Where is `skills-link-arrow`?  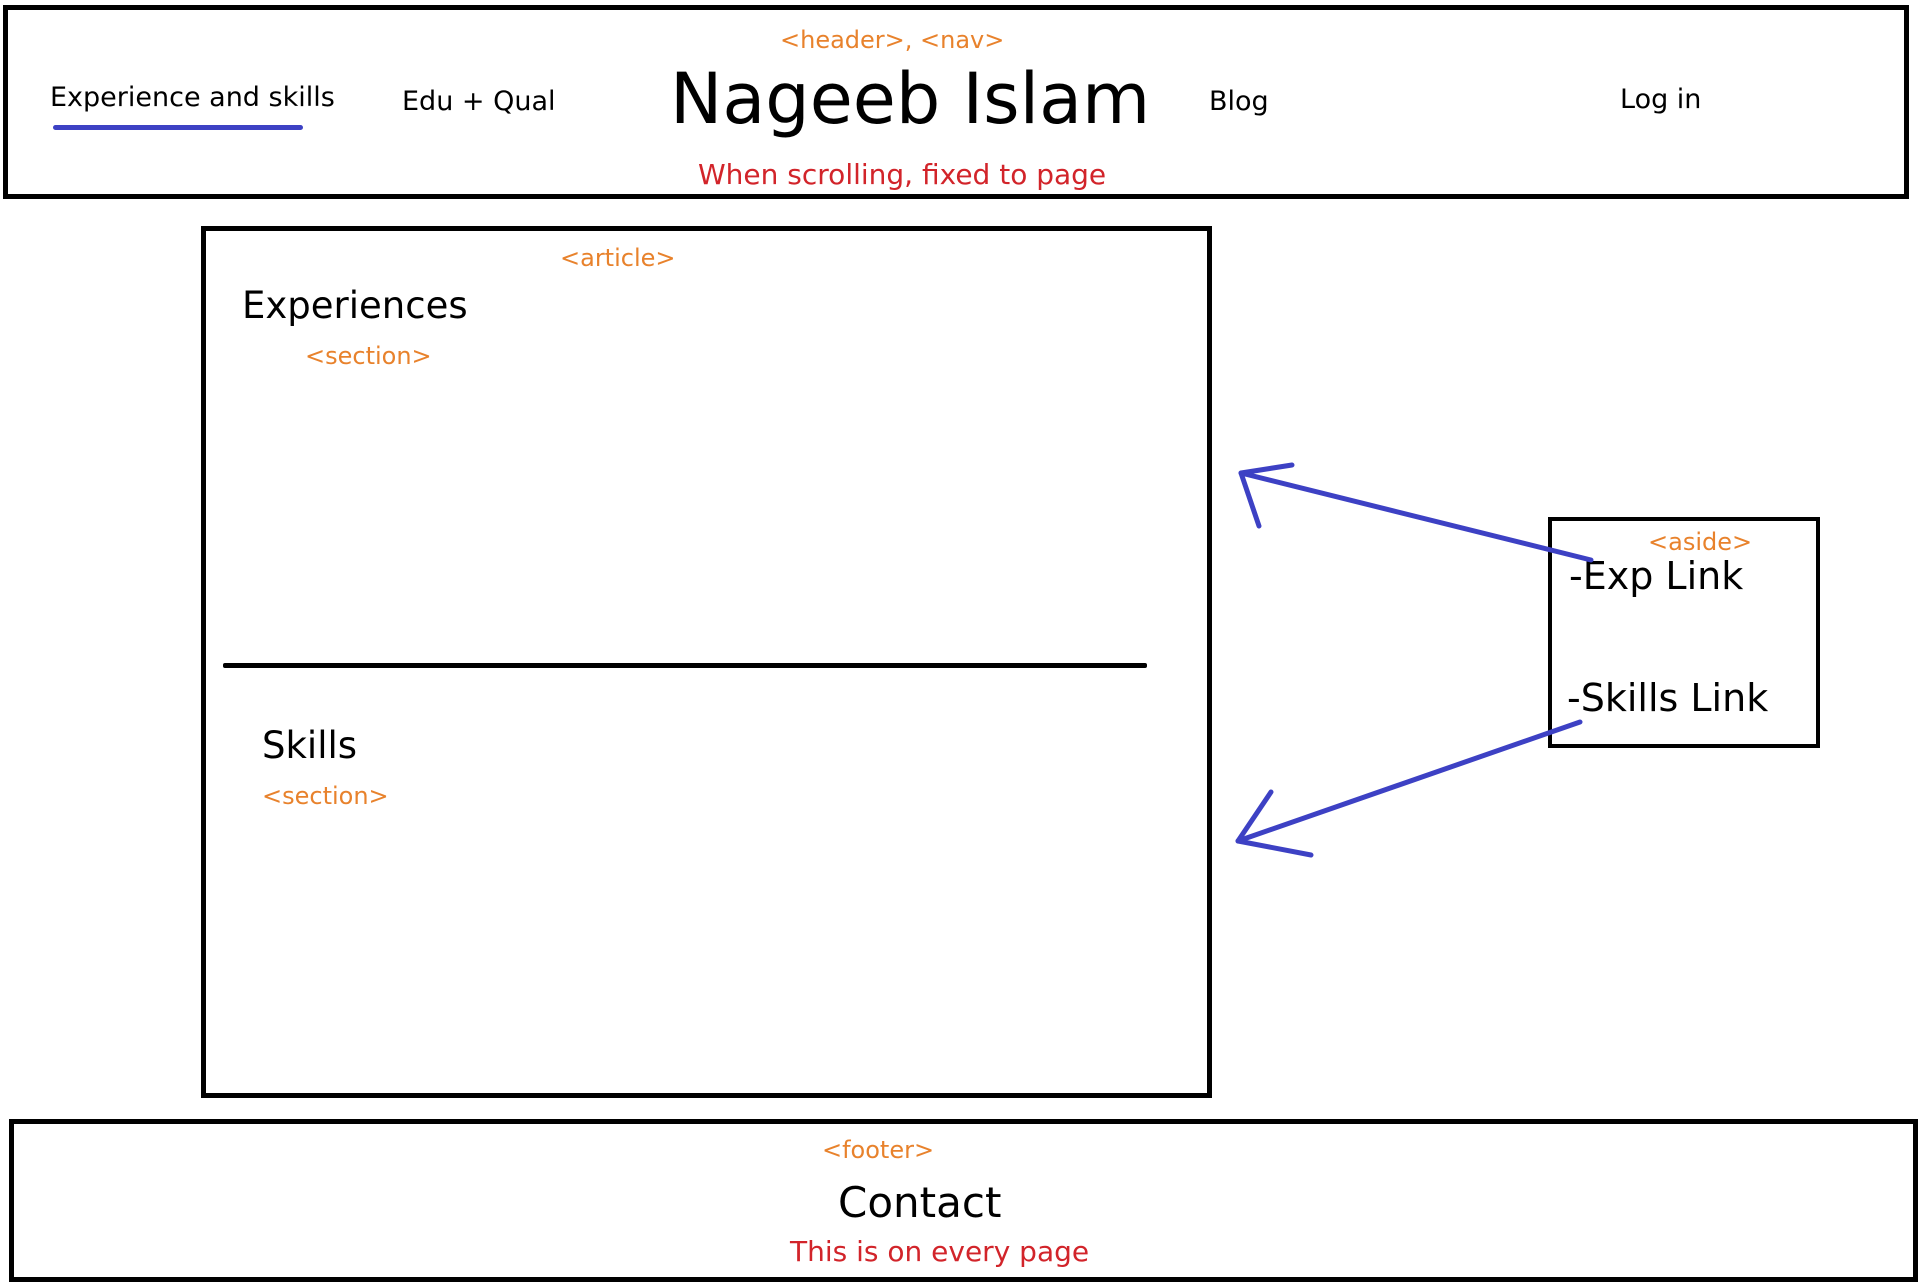 skills-link-arrow is located at coordinates (1409, 781).